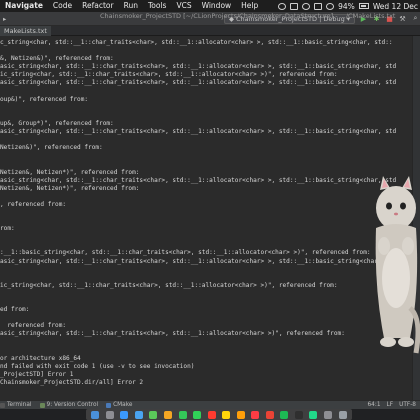 Image resolution: width=420 pixels, height=420 pixels. What do you see at coordinates (153, 414) in the screenshot?
I see `maps-icon` at bounding box center [153, 414].